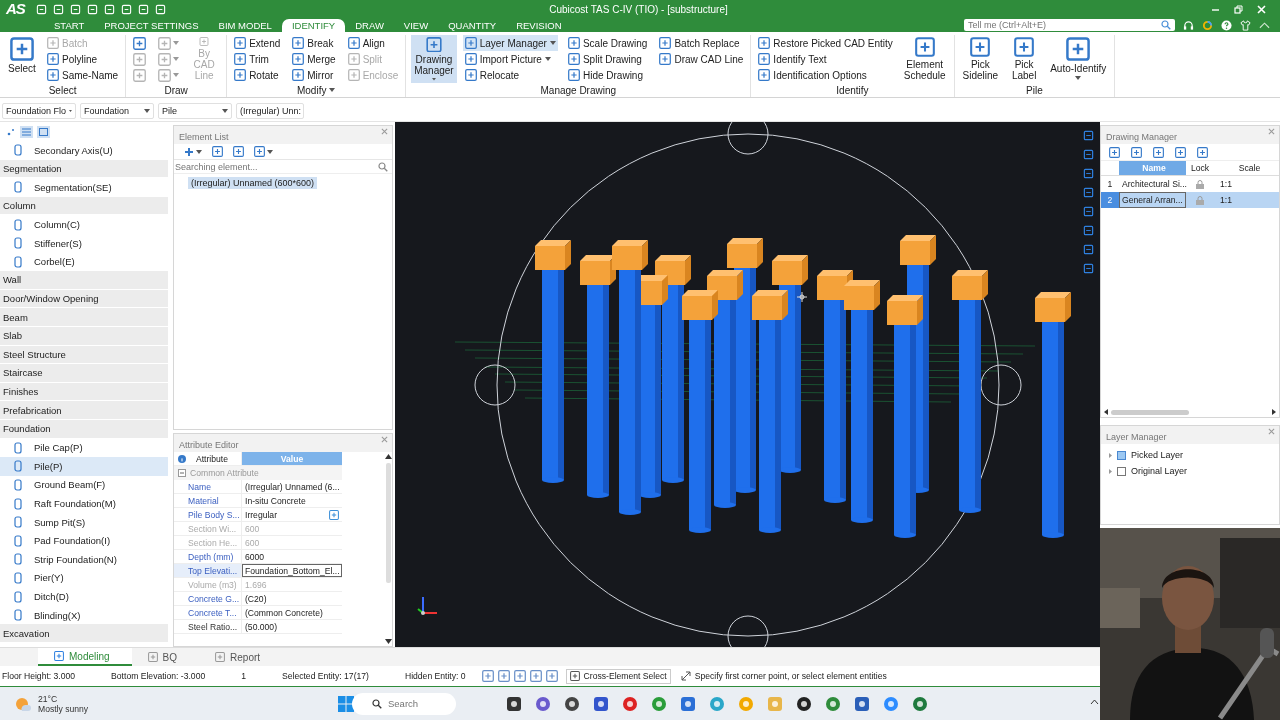 This screenshot has width=1280, height=720. What do you see at coordinates (84, 317) in the screenshot?
I see `category-header: Beam` at bounding box center [84, 317].